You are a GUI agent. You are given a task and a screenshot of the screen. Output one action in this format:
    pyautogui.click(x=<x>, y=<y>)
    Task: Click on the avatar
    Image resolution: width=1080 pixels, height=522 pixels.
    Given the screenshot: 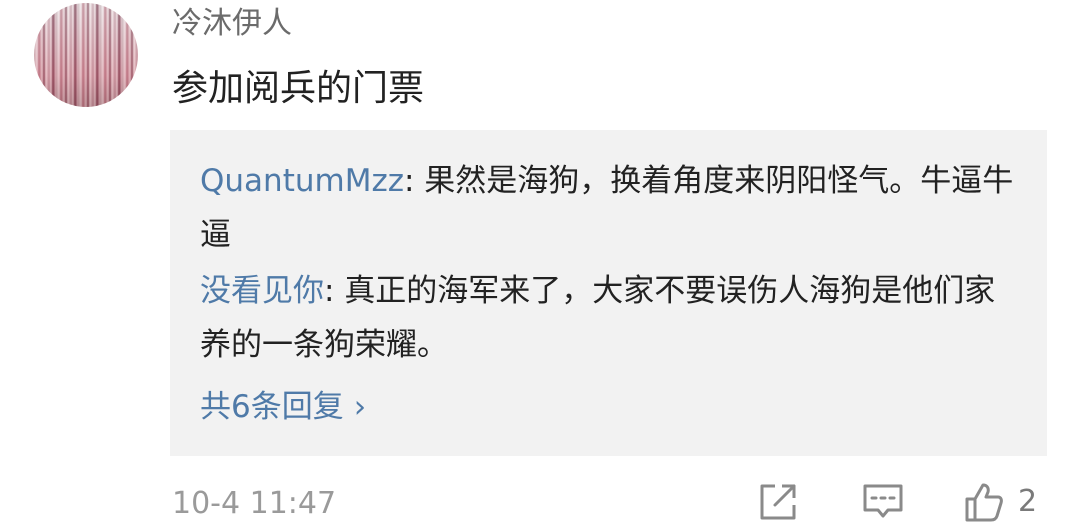 What is the action you would take?
    pyautogui.click(x=86, y=55)
    